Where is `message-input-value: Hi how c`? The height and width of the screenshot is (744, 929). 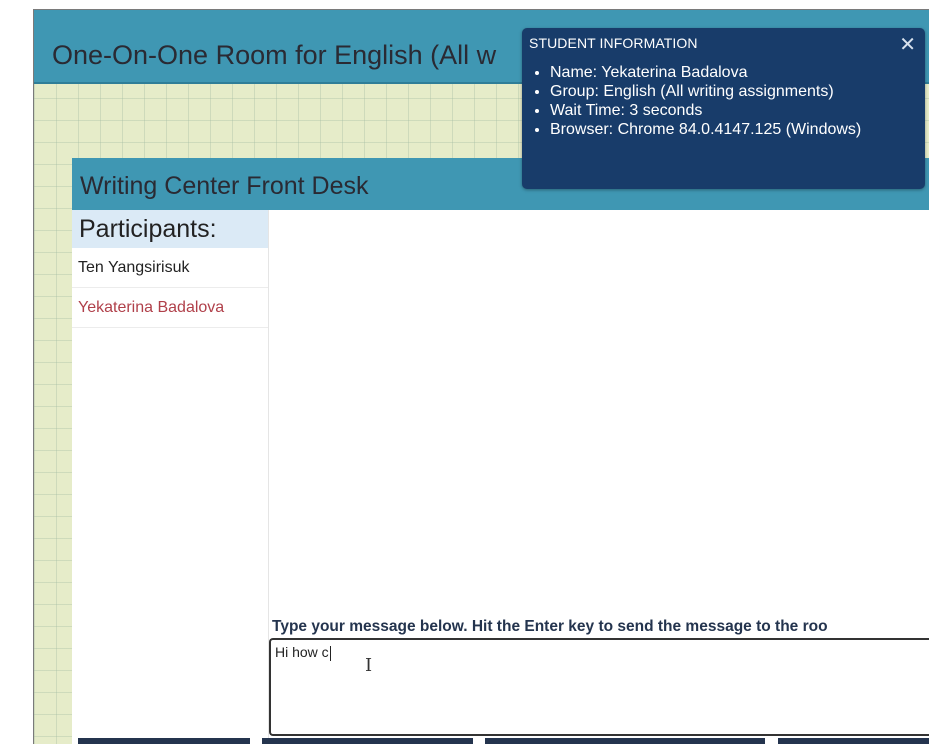
message-input-value: Hi how c is located at coordinates (302, 652).